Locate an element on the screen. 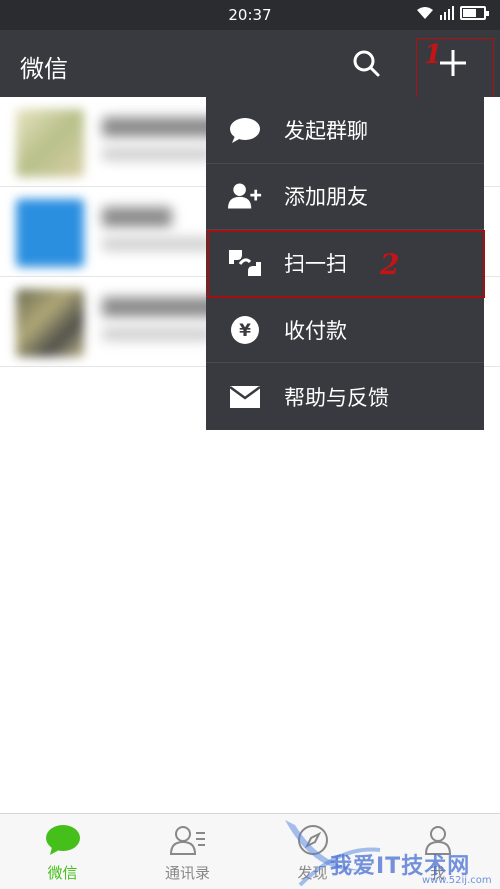 Image resolution: width=500 pixels, height=889 pixels. payment-icon: ¥ is located at coordinates (245, 330).